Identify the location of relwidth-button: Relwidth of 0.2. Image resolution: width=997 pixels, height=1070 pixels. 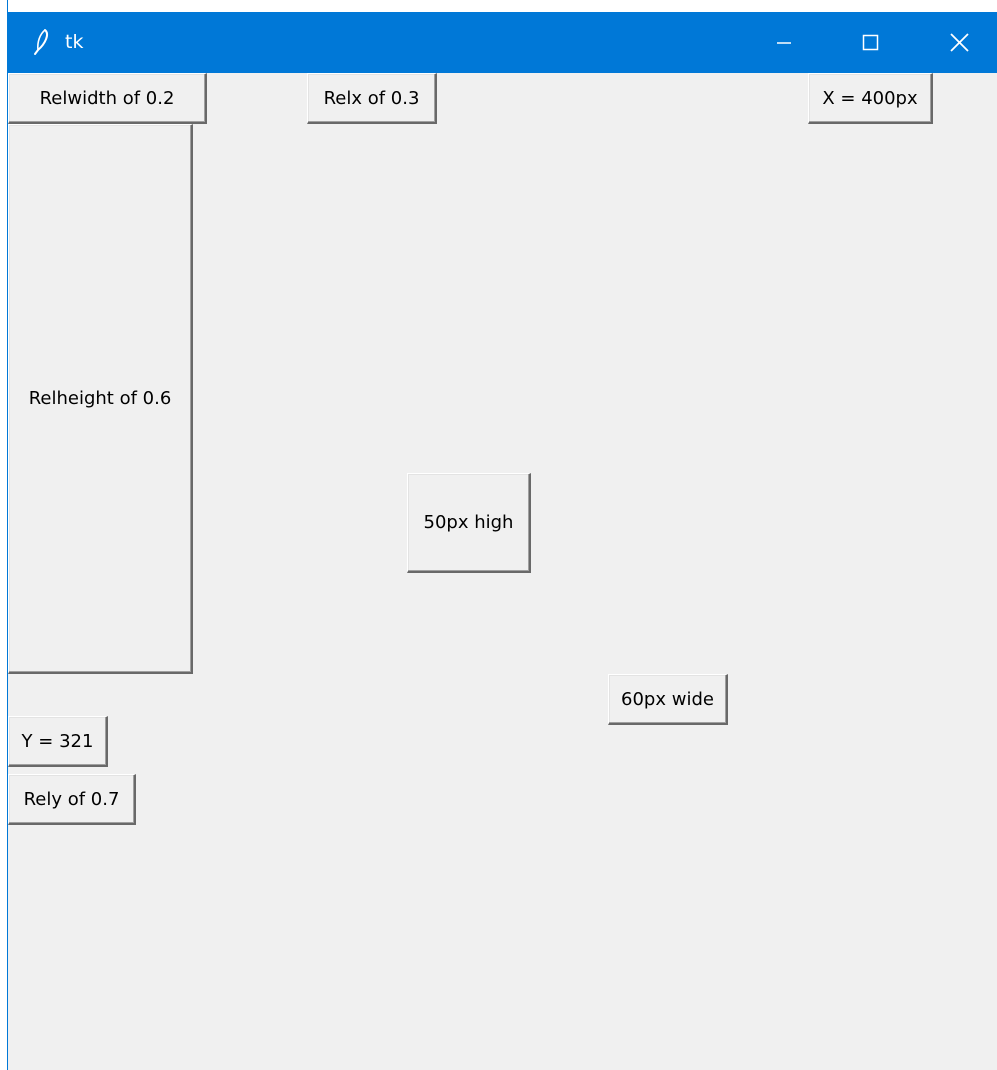
(107, 98).